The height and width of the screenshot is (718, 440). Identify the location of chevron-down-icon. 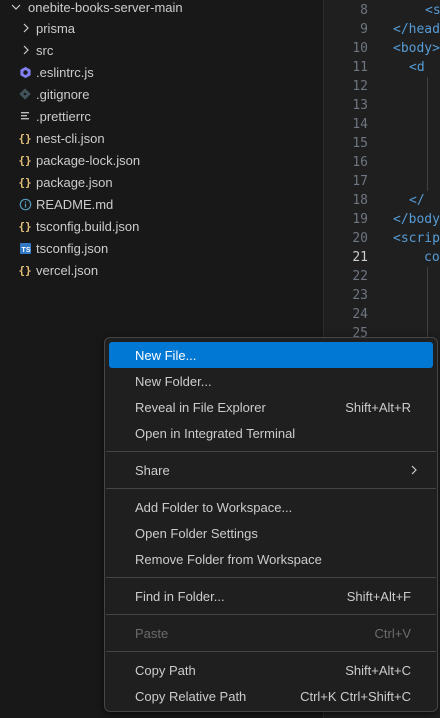
(16, 7).